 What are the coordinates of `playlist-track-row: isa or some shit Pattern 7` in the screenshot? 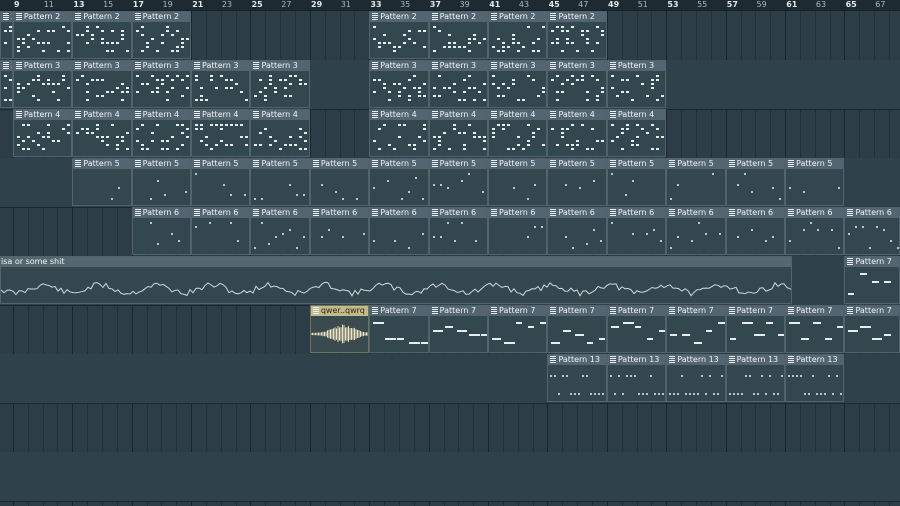 It's located at (450, 281).